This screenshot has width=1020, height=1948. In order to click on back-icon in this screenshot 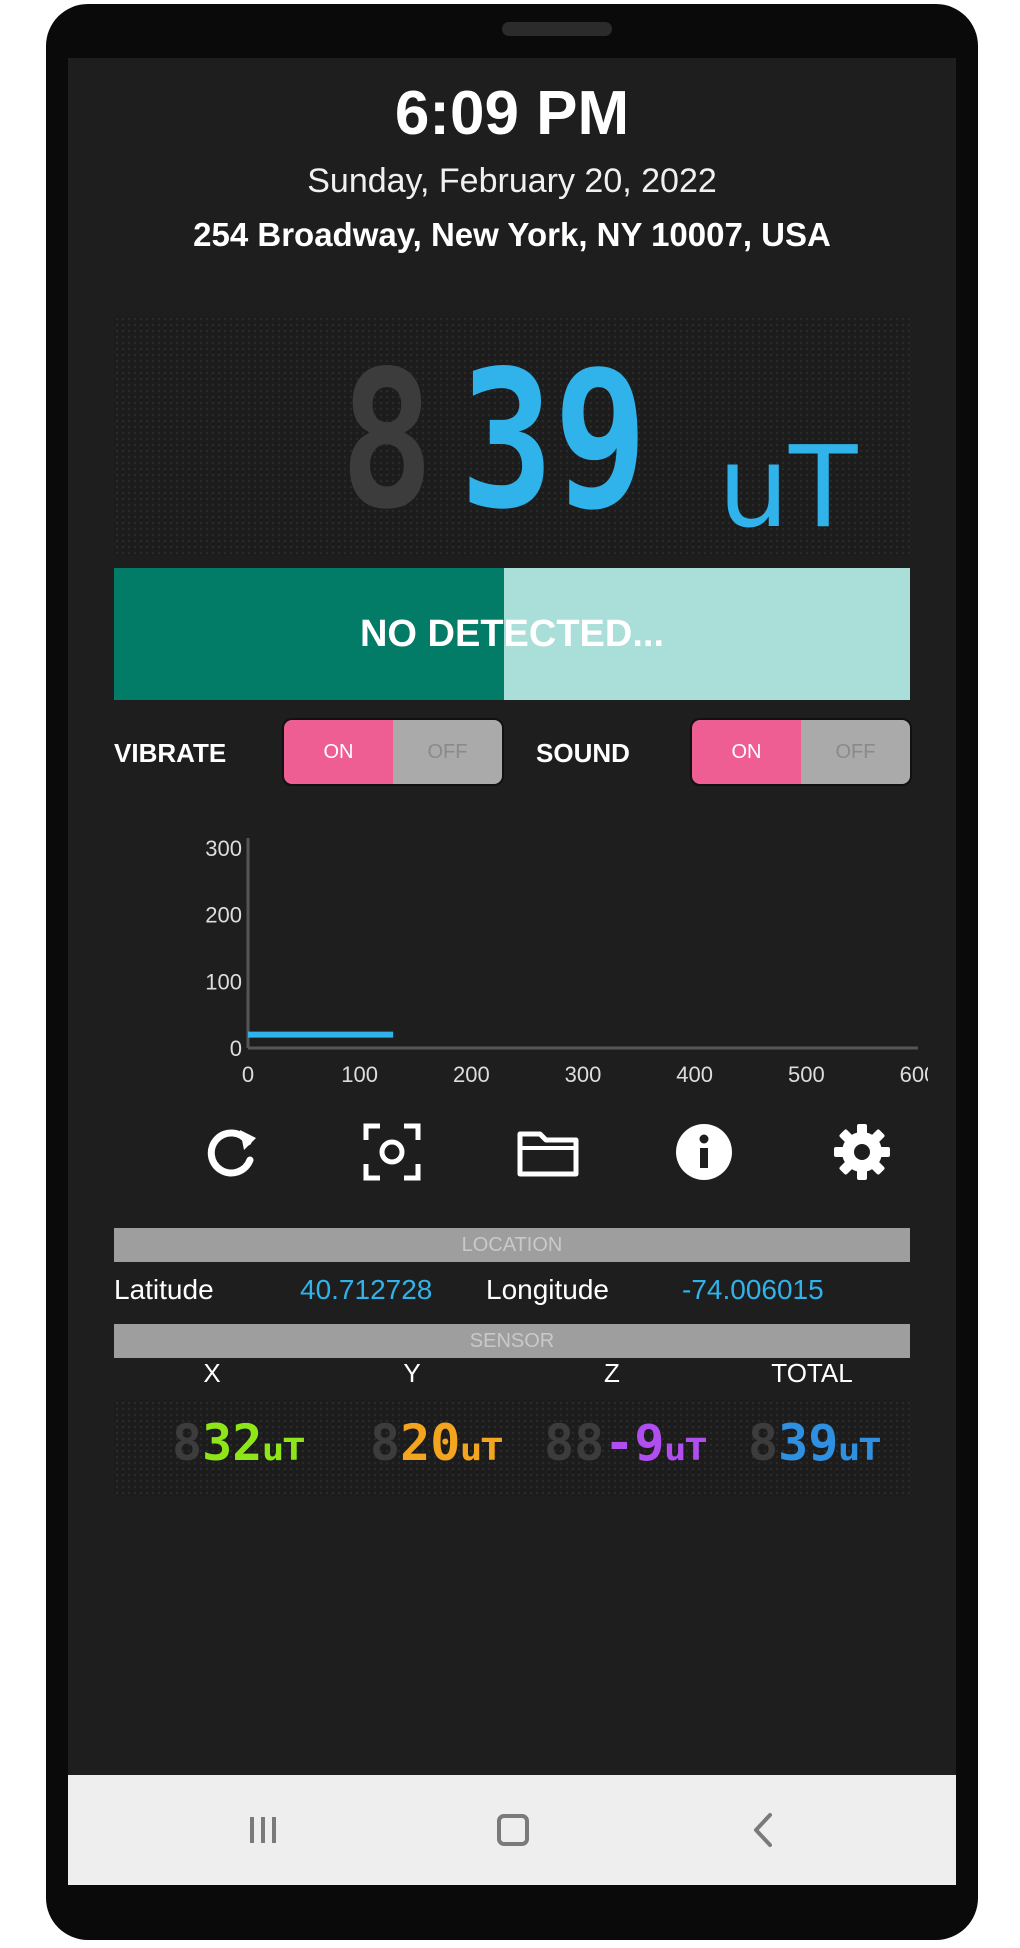, I will do `click(763, 1830)`.